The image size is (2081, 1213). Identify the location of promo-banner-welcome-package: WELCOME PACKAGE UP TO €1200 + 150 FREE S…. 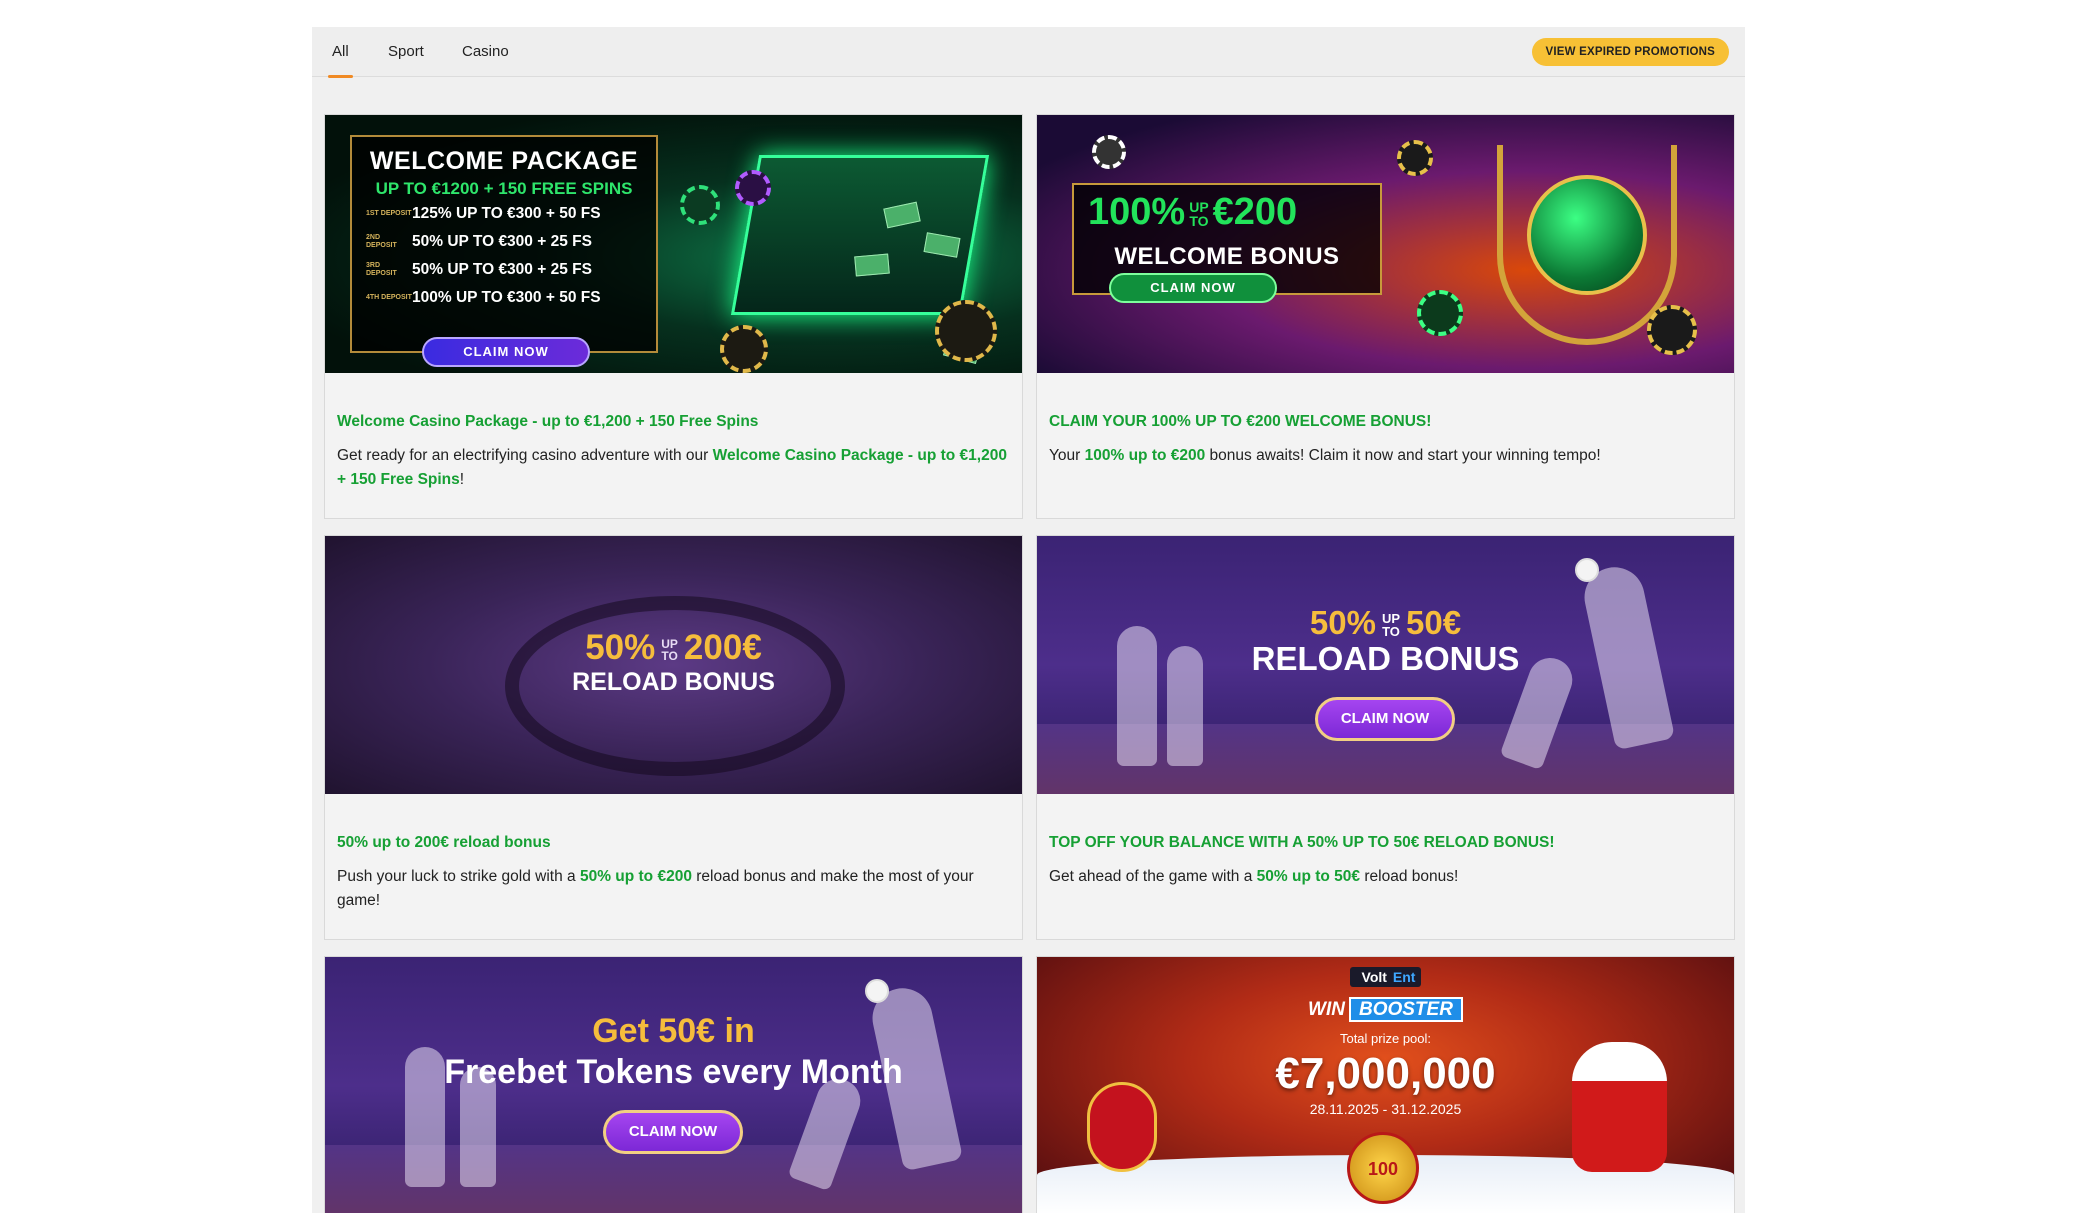
(673, 244).